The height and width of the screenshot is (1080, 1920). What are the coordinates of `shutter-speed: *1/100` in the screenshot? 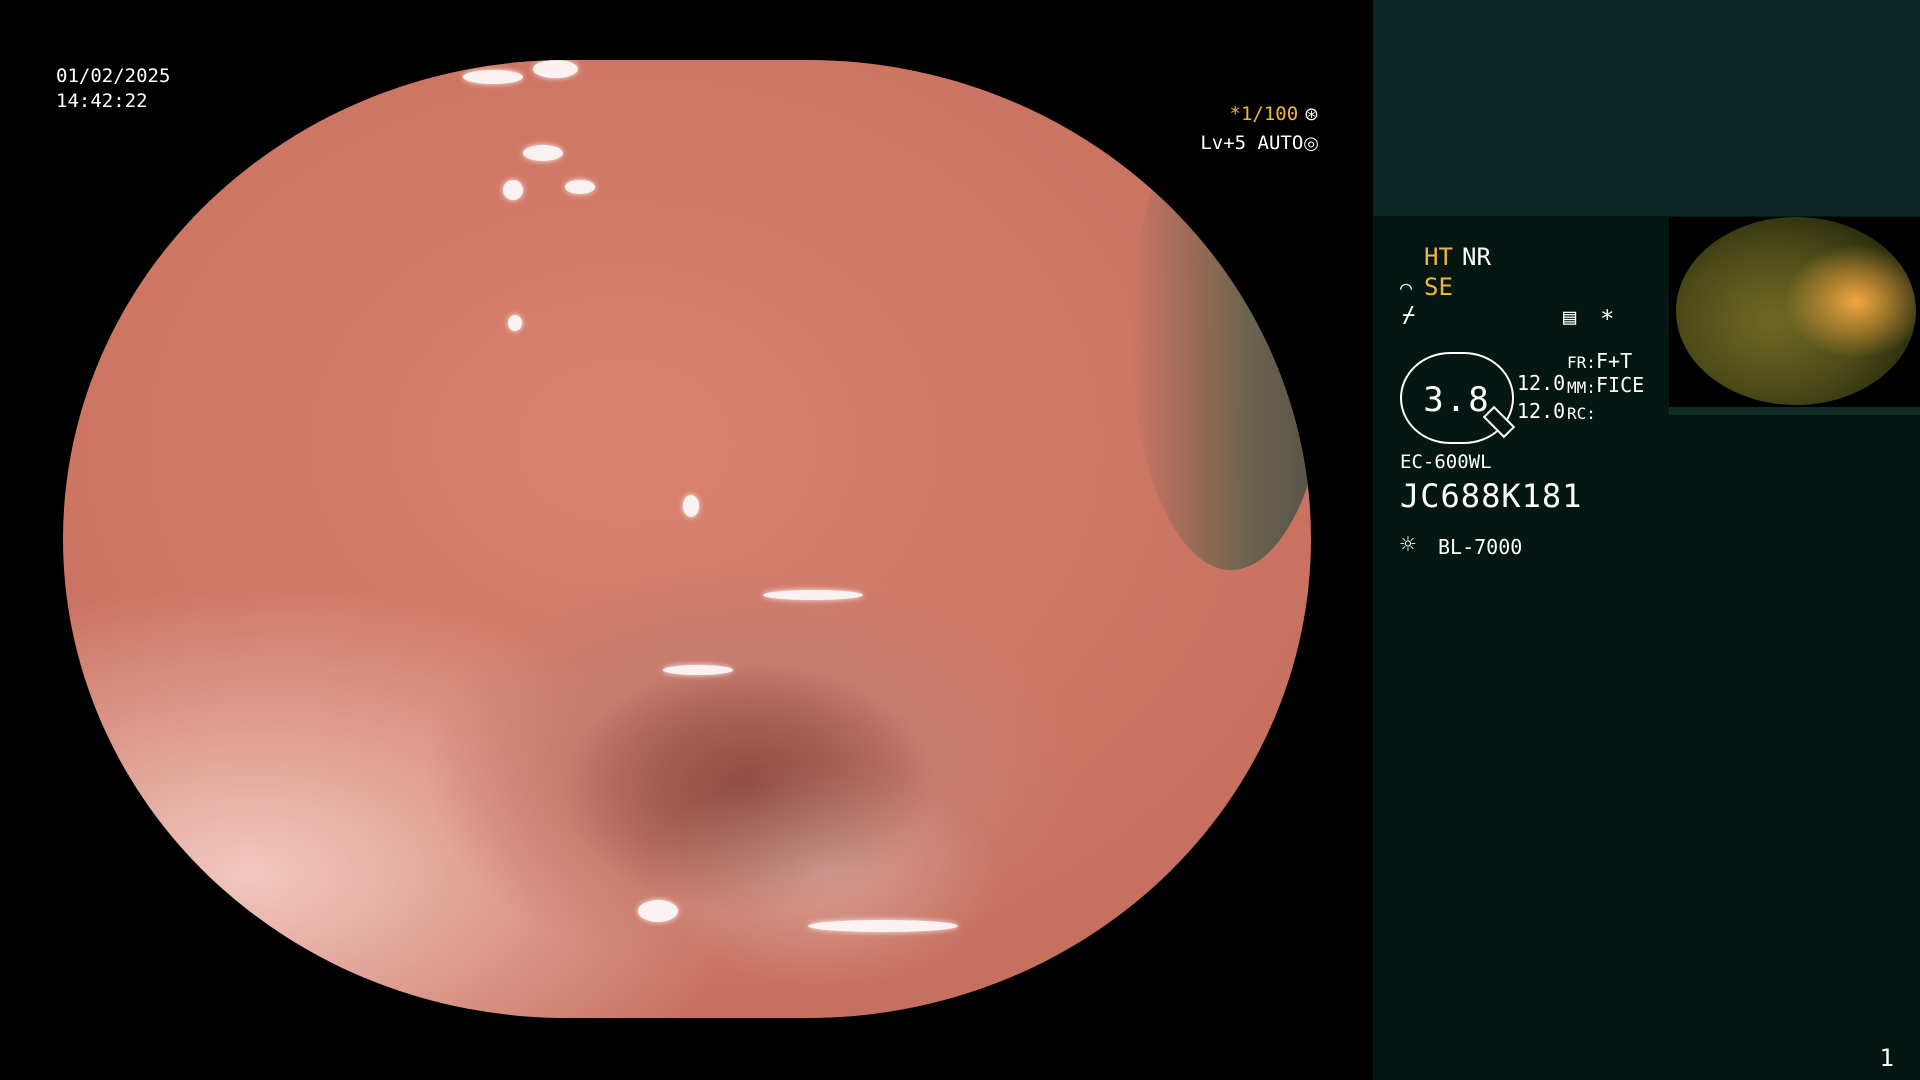 It's located at (1264, 114).